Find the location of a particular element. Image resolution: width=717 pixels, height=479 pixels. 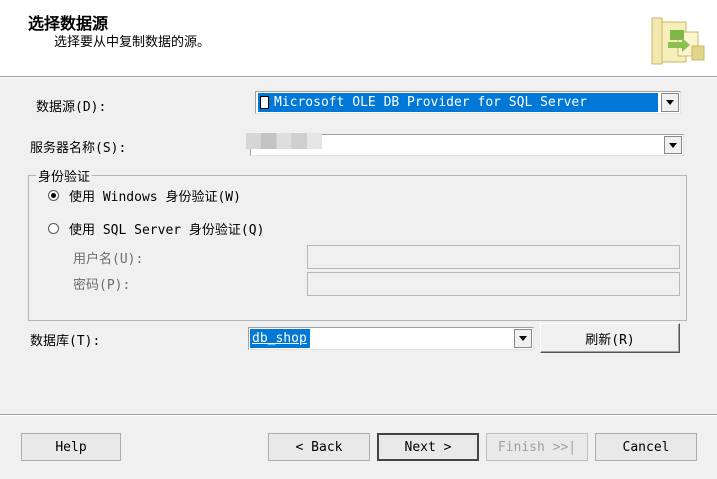

refresh-button: 刷新(R) is located at coordinates (610, 338).